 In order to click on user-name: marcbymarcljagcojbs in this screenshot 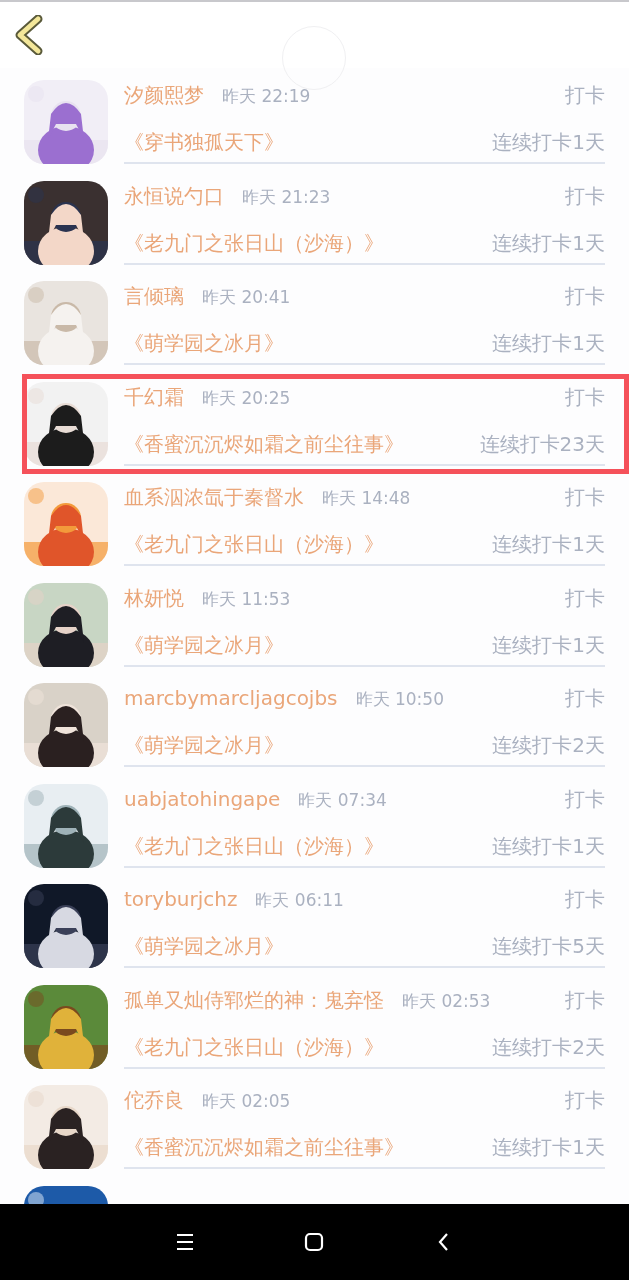, I will do `click(231, 698)`.